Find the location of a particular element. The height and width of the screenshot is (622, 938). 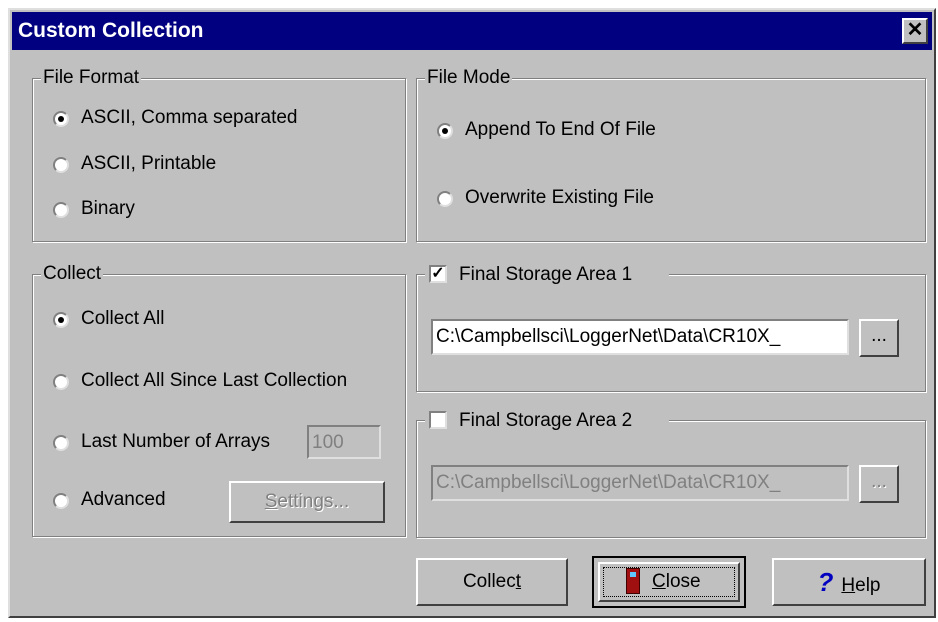

radio-binary-indicator is located at coordinates (61, 210).